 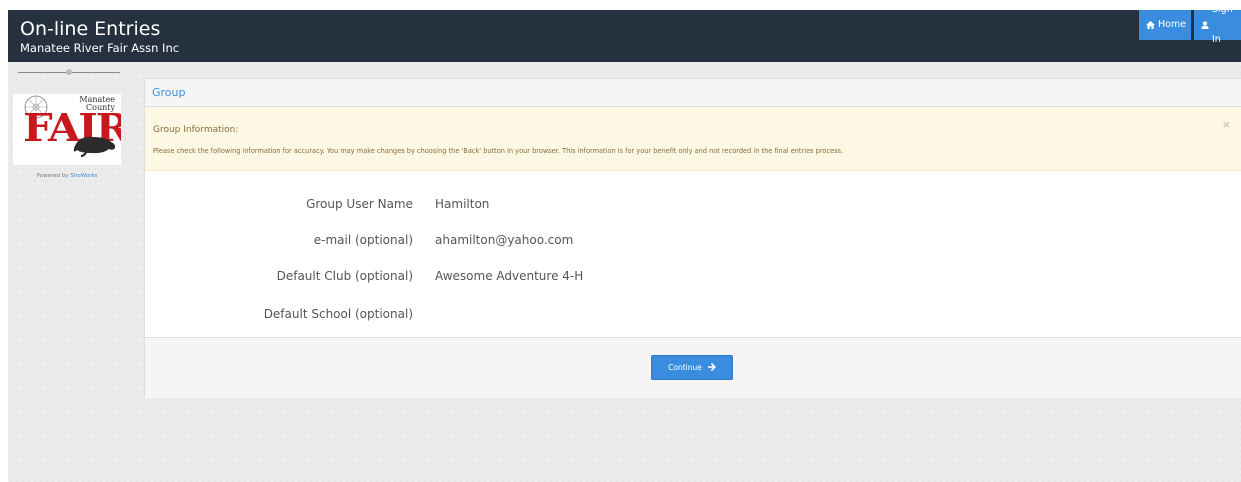 What do you see at coordinates (83, 176) in the screenshot?
I see `showorks-link: ShoWorks` at bounding box center [83, 176].